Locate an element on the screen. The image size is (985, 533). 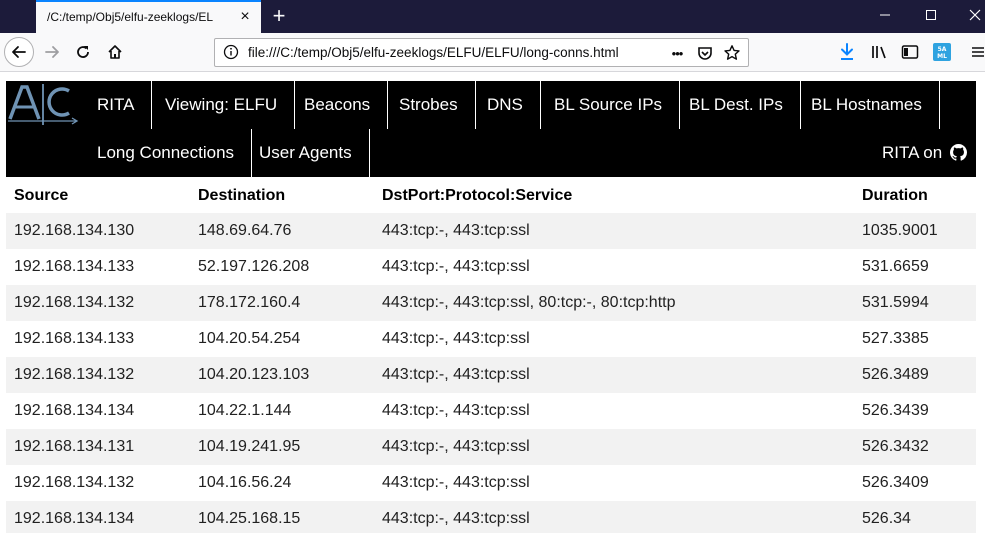
reload-button is located at coordinates (83, 52).